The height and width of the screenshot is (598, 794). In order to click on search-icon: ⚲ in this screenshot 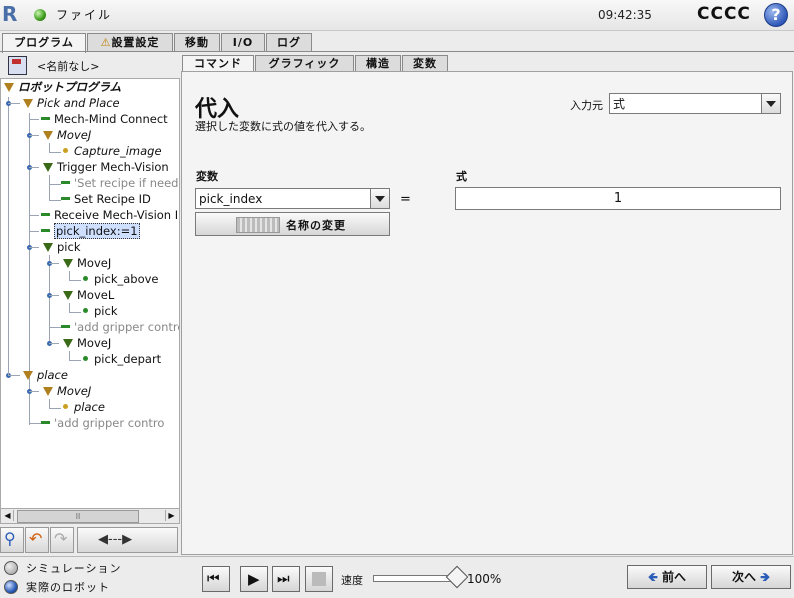, I will do `click(10, 538)`.